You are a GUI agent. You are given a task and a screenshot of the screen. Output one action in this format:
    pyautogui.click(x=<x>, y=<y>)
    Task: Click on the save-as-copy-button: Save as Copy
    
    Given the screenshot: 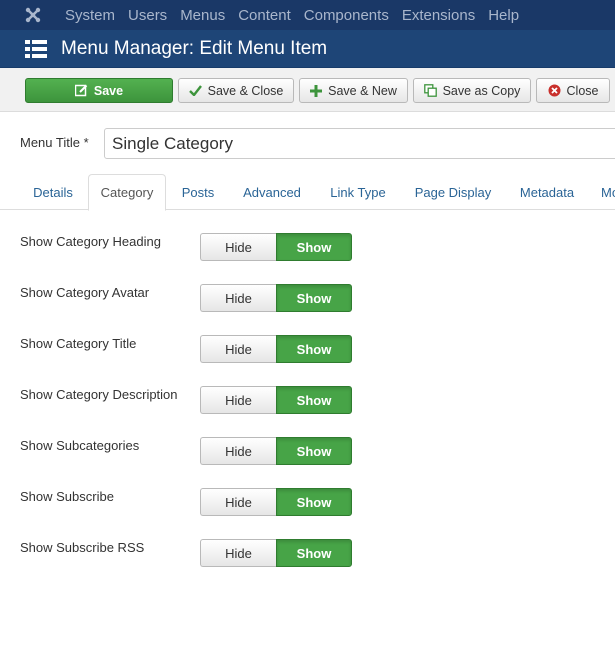 What is the action you would take?
    pyautogui.click(x=472, y=90)
    